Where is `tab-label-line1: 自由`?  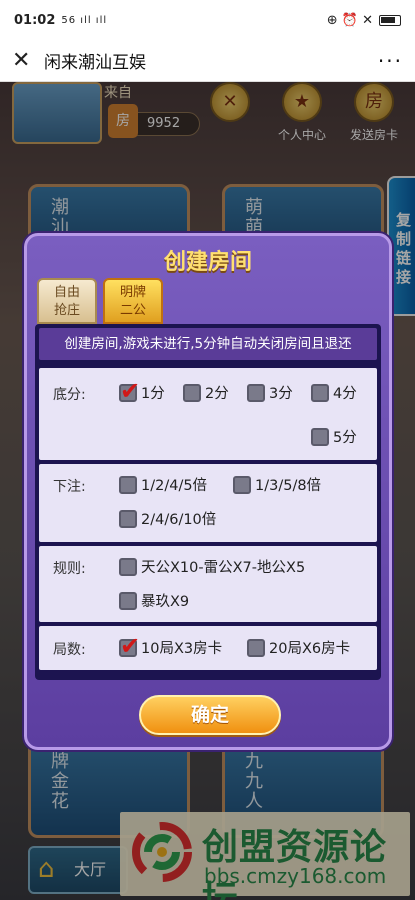 tab-label-line1: 自由 is located at coordinates (66, 292).